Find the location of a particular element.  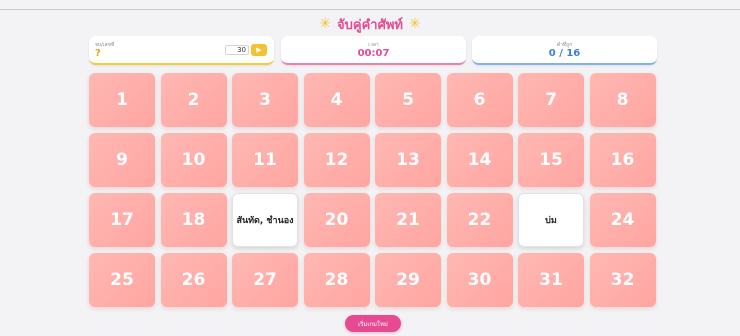

card-hidden: 26 is located at coordinates (193, 280).